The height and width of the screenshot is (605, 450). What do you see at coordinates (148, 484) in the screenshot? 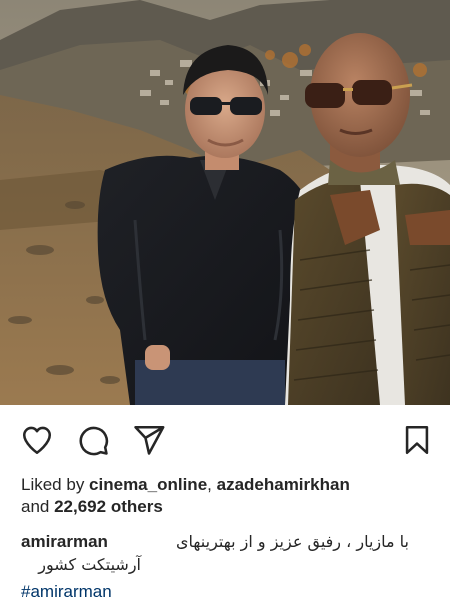
I see `liker-link-1: cinema_online` at bounding box center [148, 484].